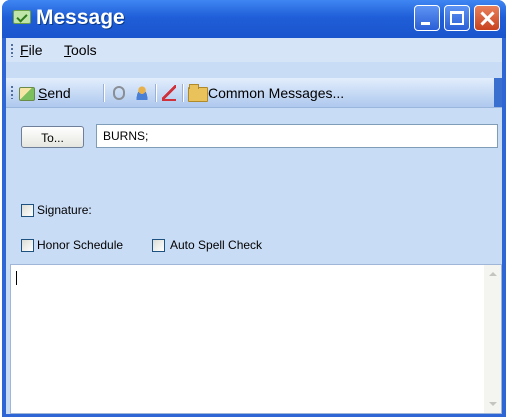  I want to click on menu-tools-label: ools, so click(84, 50).